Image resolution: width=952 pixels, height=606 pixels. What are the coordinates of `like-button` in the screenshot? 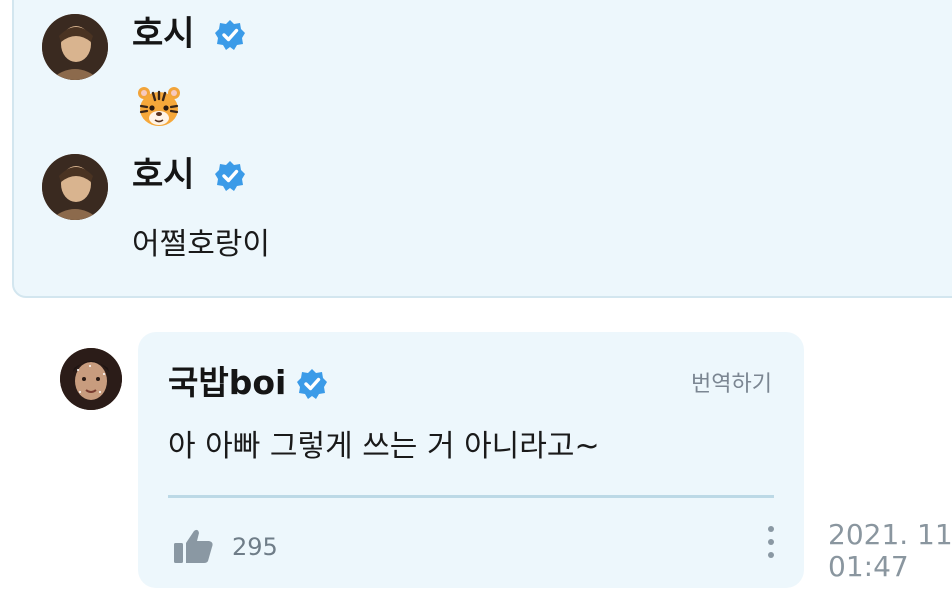 It's located at (194, 546).